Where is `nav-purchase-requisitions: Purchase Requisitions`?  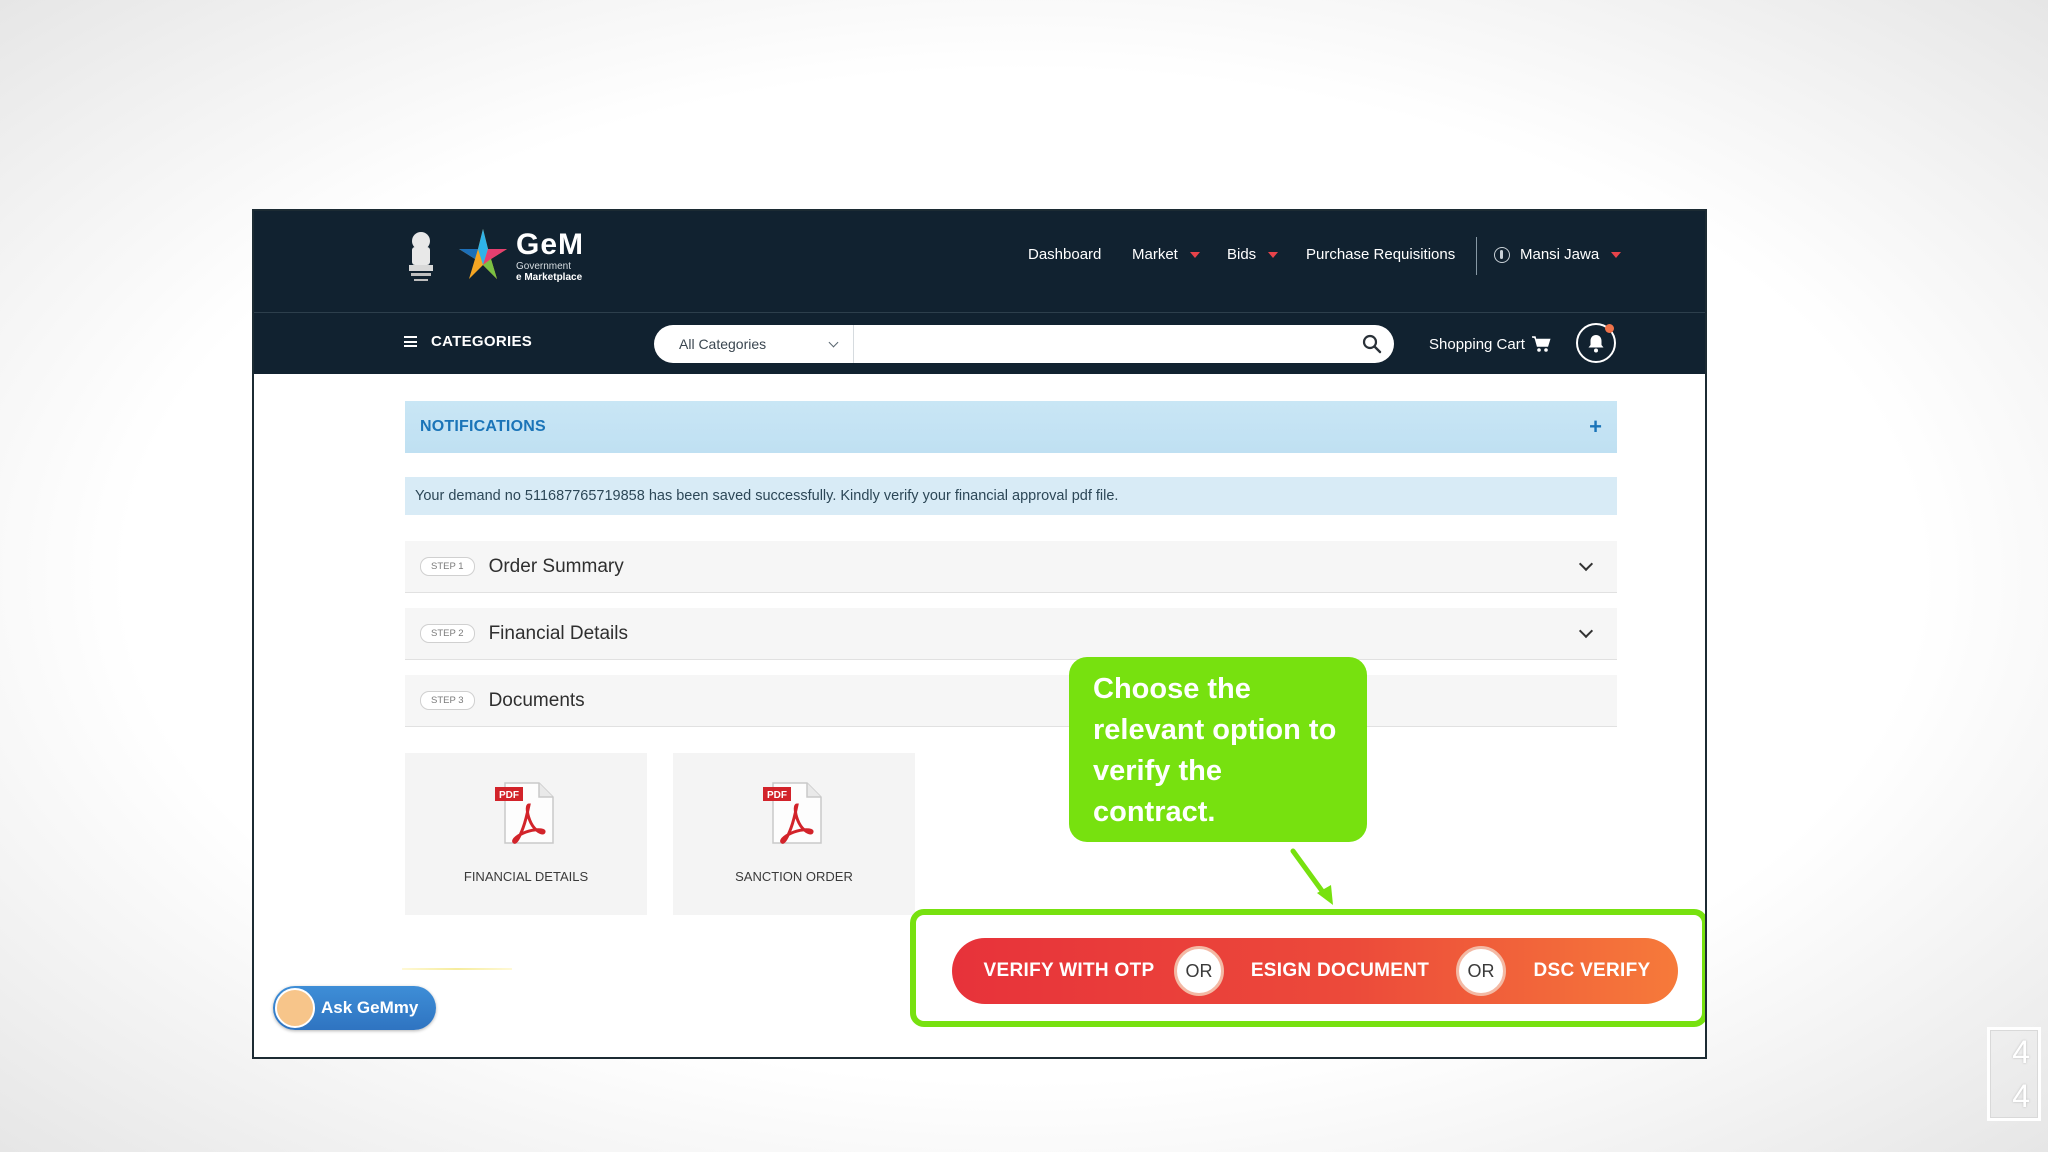
nav-purchase-requisitions: Purchase Requisitions is located at coordinates (1380, 254).